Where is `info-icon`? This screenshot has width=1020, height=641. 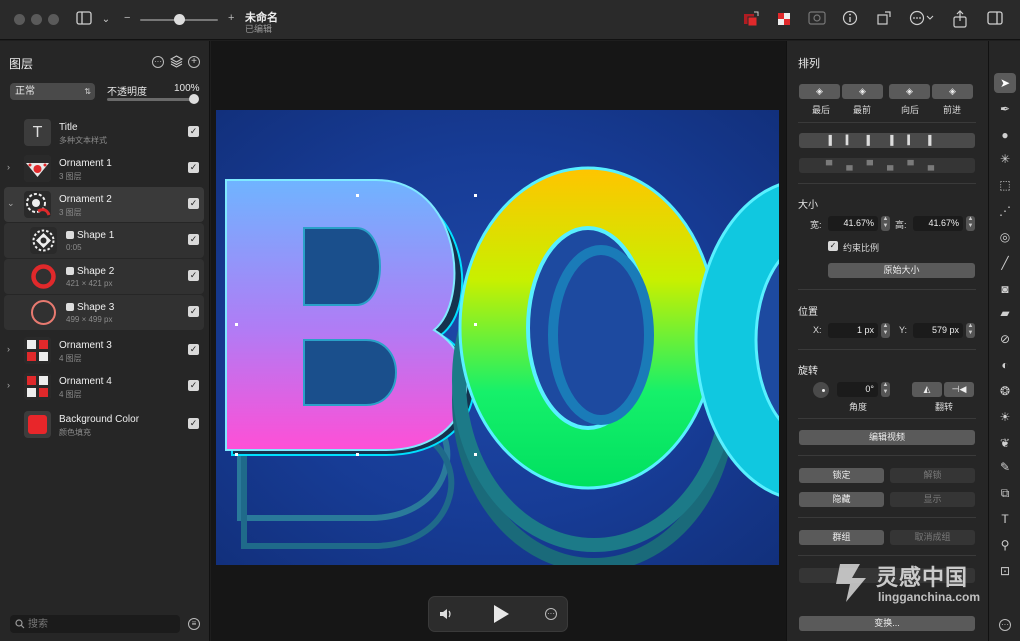
info-icon is located at coordinates (850, 20).